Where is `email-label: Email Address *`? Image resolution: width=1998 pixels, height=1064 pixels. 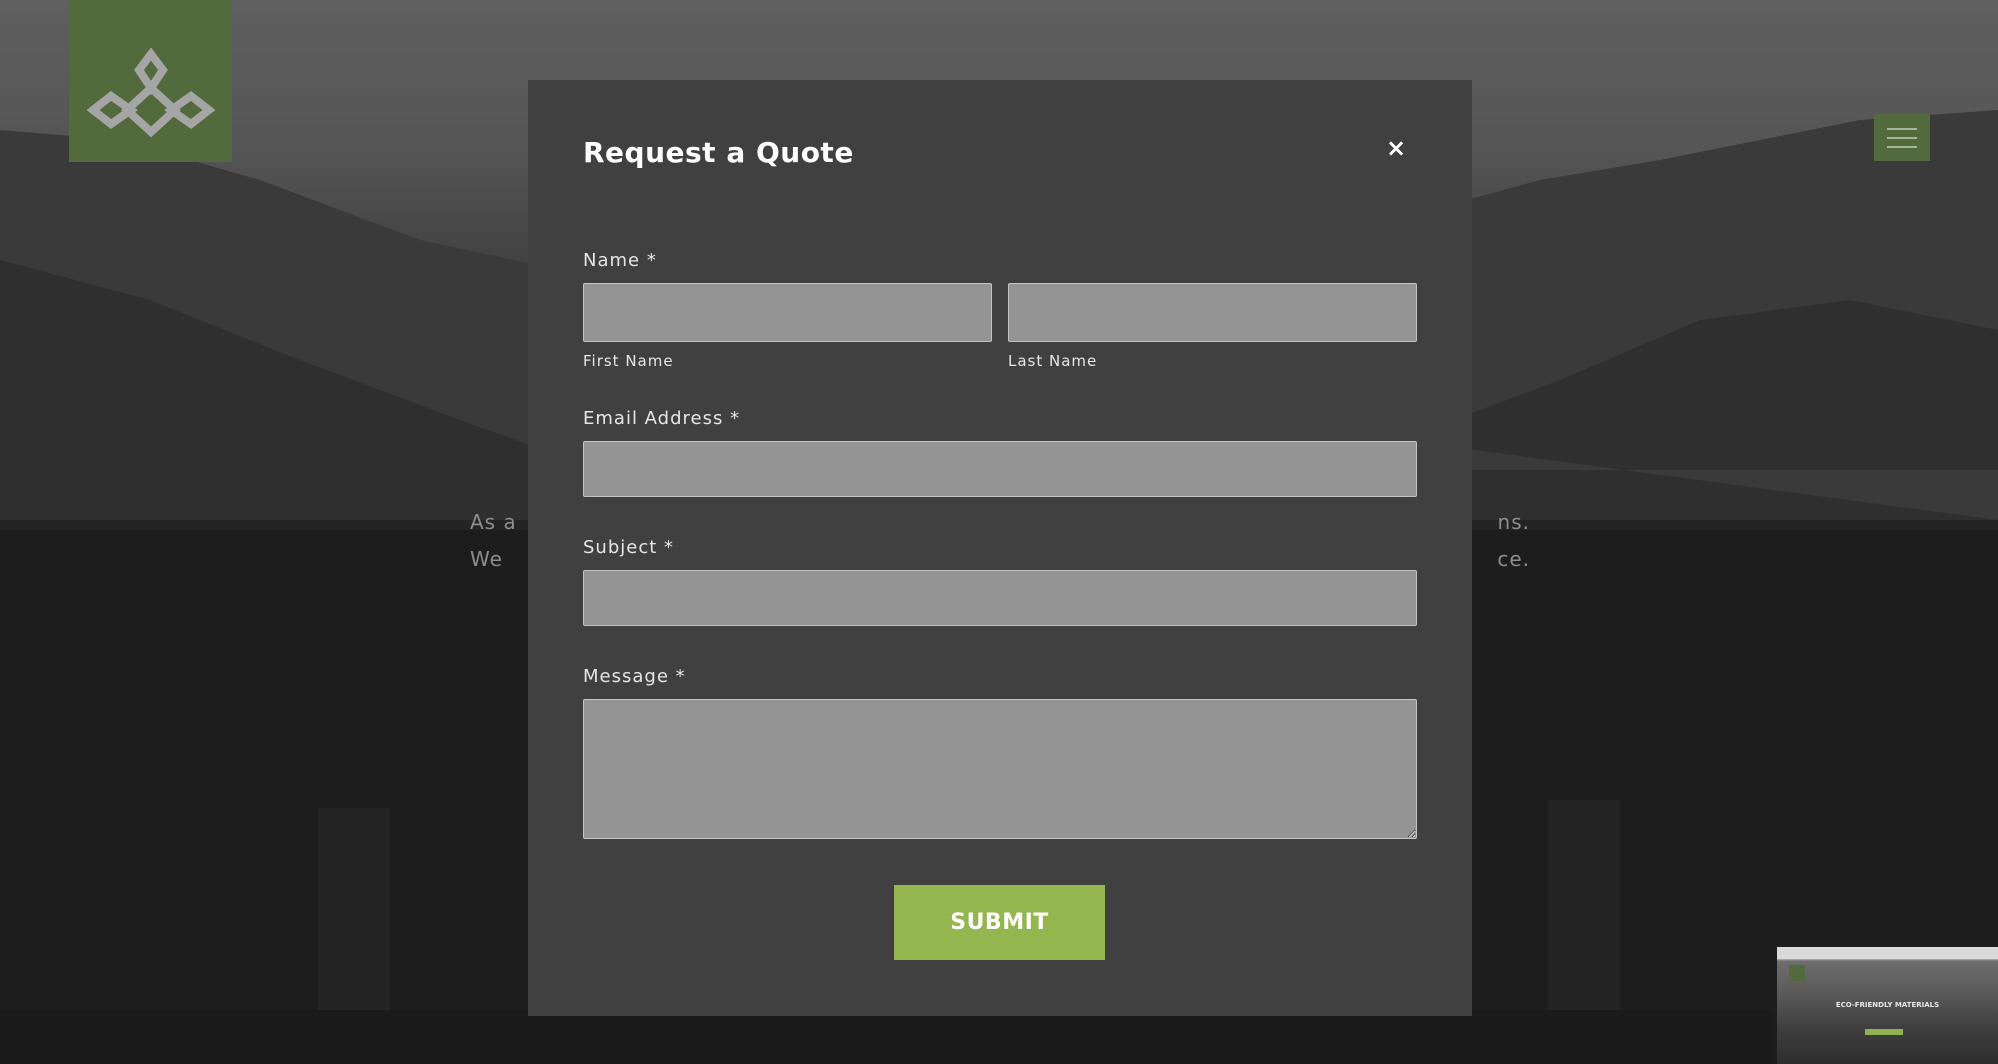
email-label: Email Address * is located at coordinates (662, 418).